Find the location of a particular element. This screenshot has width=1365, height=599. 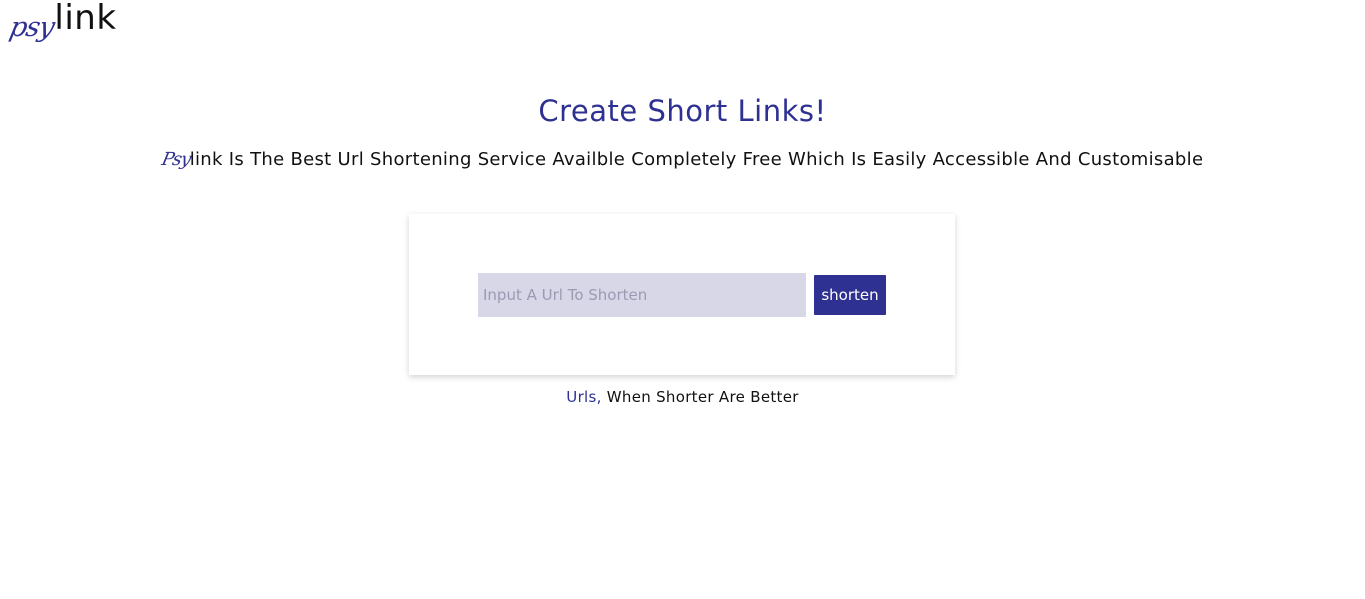

logo: psy link is located at coordinates (61, 25).